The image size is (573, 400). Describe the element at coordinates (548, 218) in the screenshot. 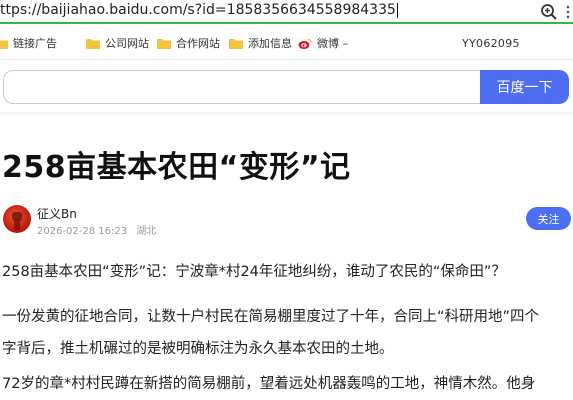

I see `follow-button: 关注` at that location.